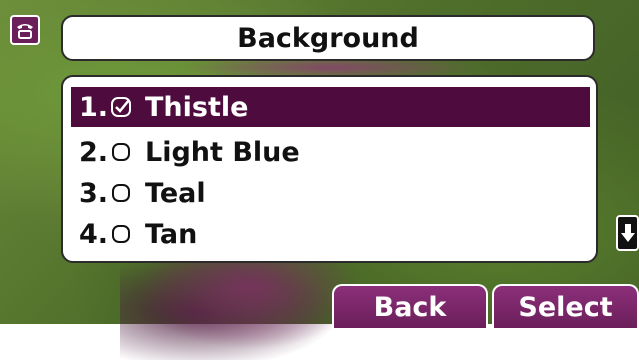 The height and width of the screenshot is (360, 639). I want to click on scroll-down-button, so click(627, 233).